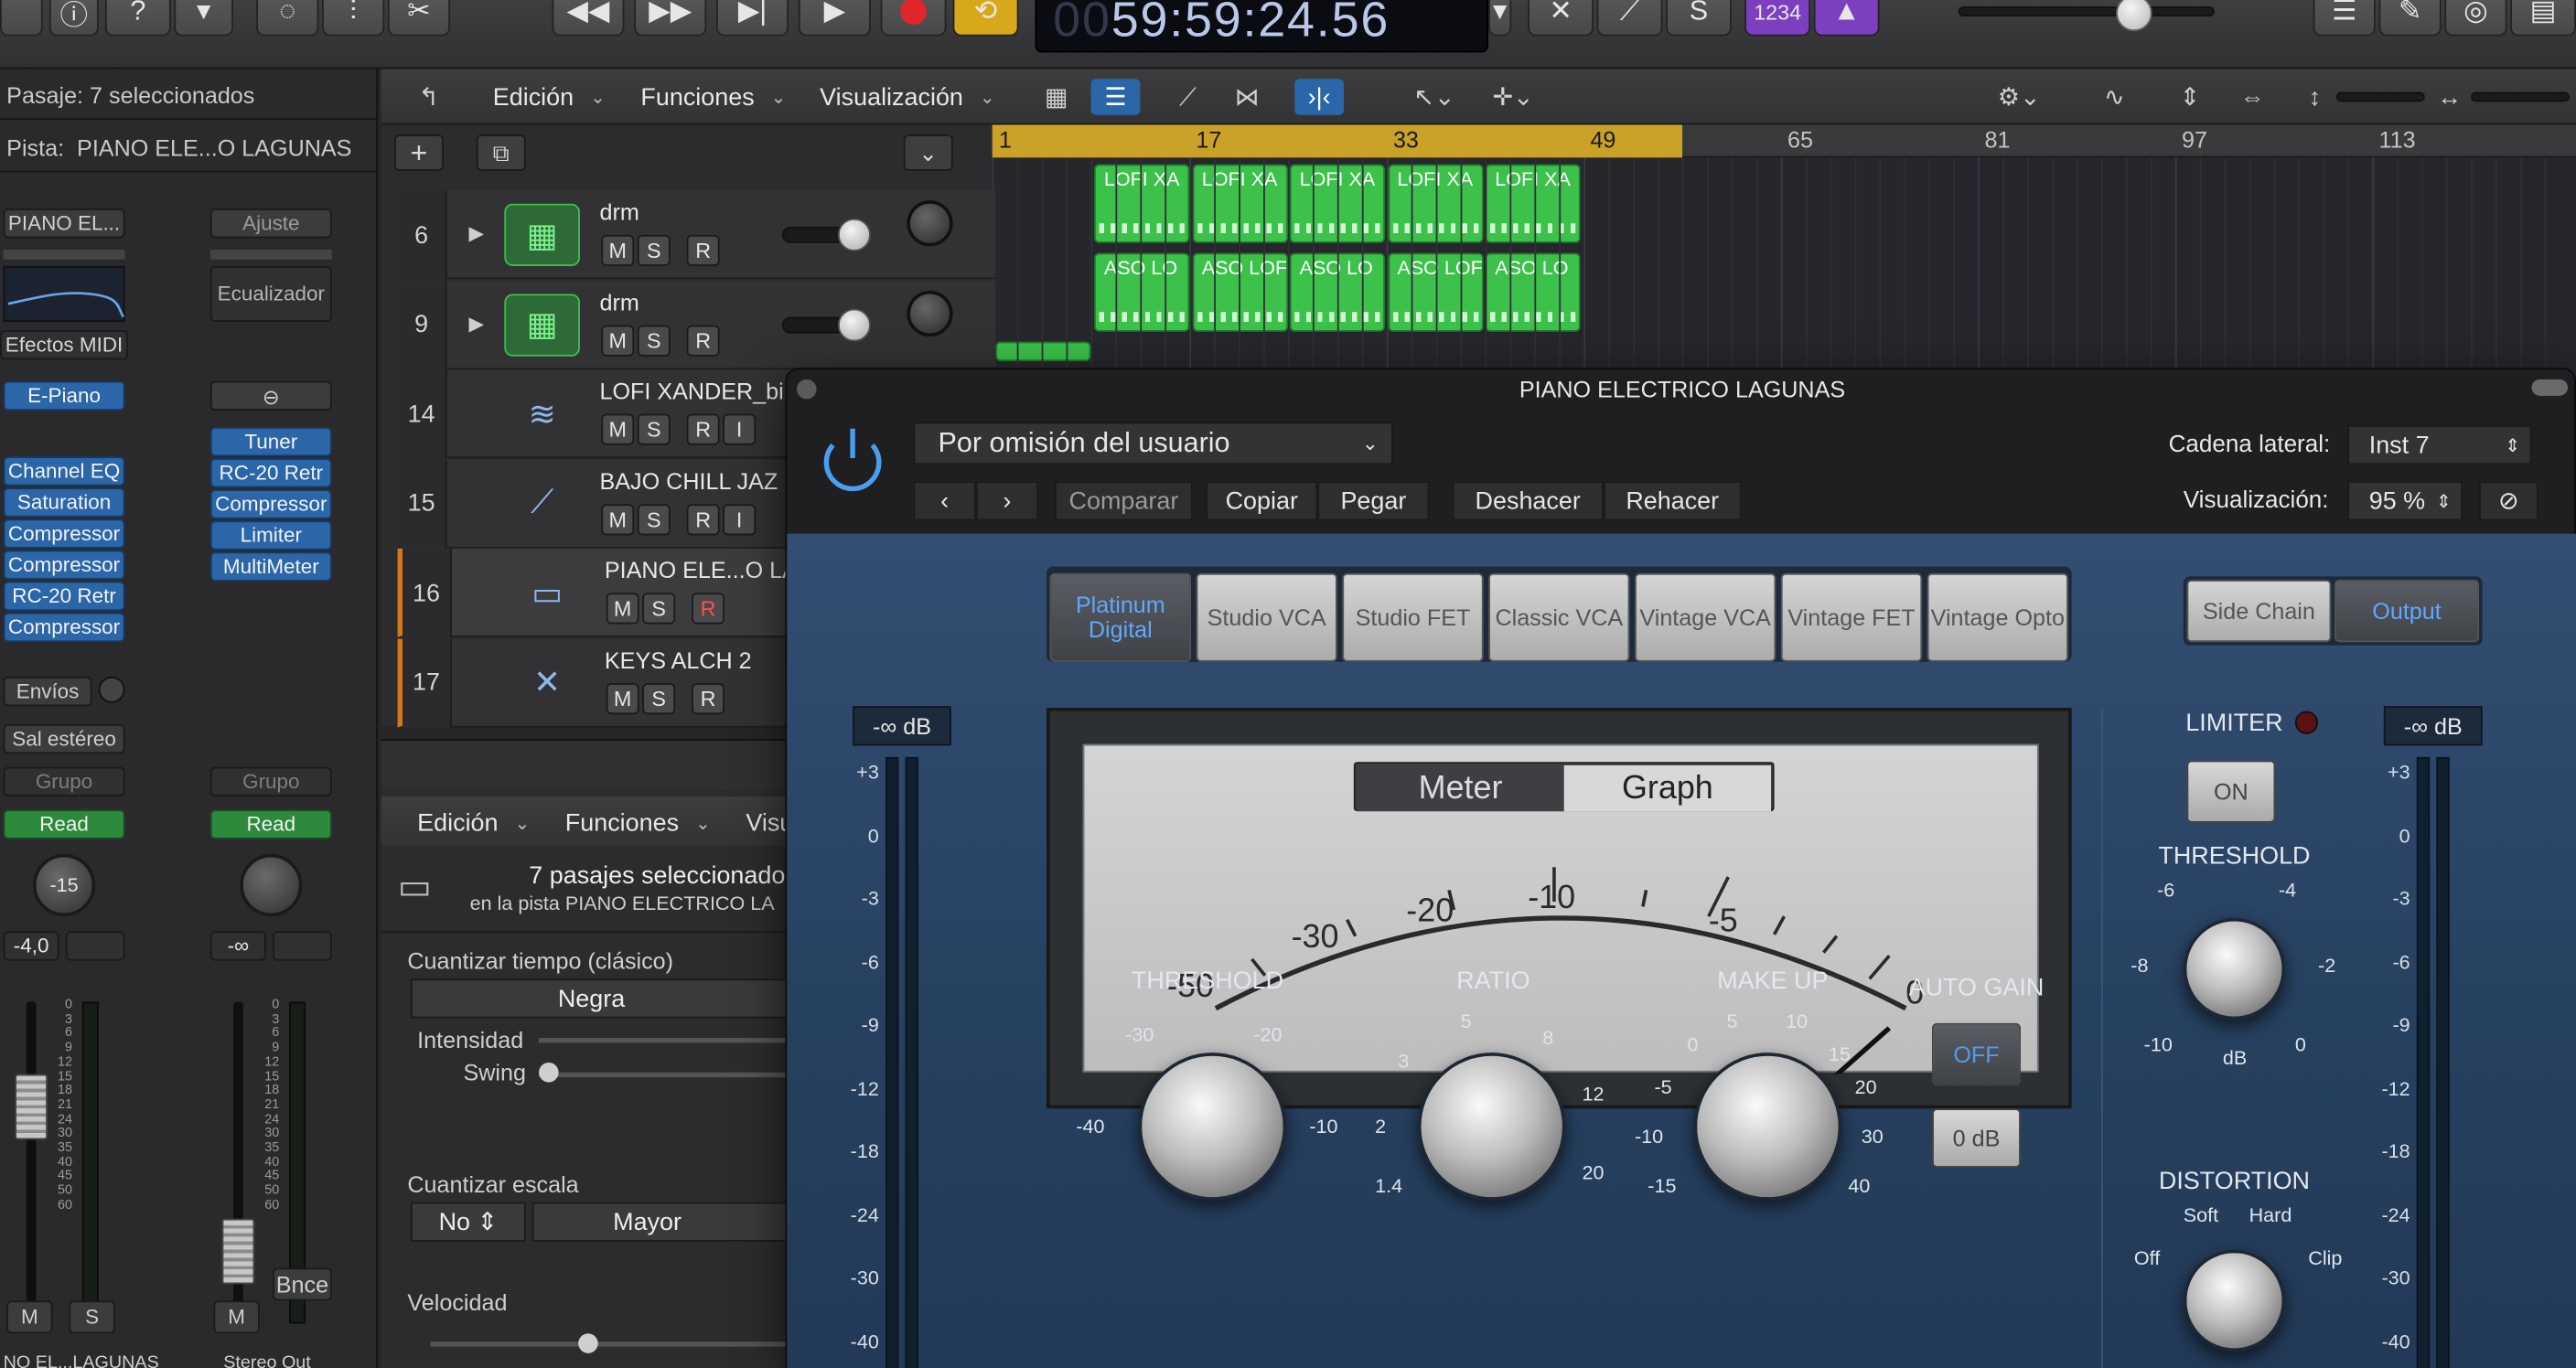  I want to click on vertical-fit-icon: ⇕, so click(2190, 97).